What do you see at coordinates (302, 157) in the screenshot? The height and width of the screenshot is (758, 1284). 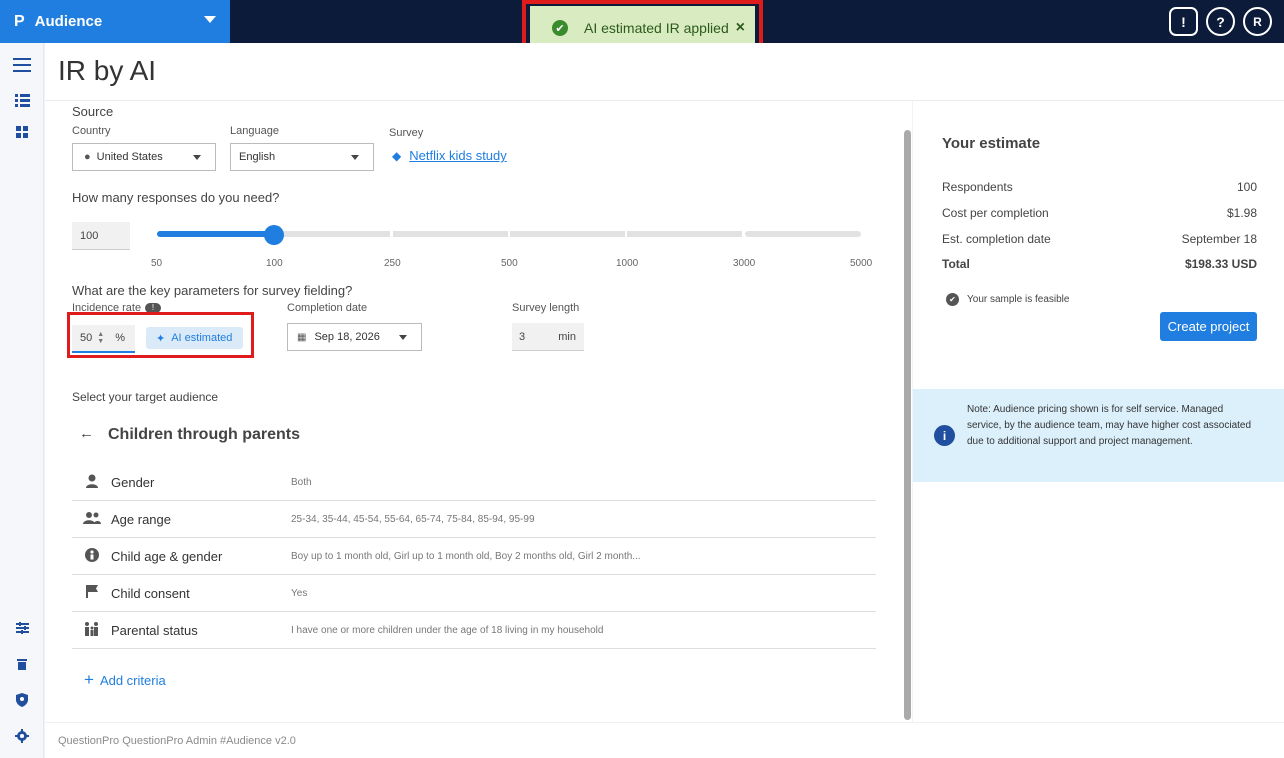 I see `language-select: English` at bounding box center [302, 157].